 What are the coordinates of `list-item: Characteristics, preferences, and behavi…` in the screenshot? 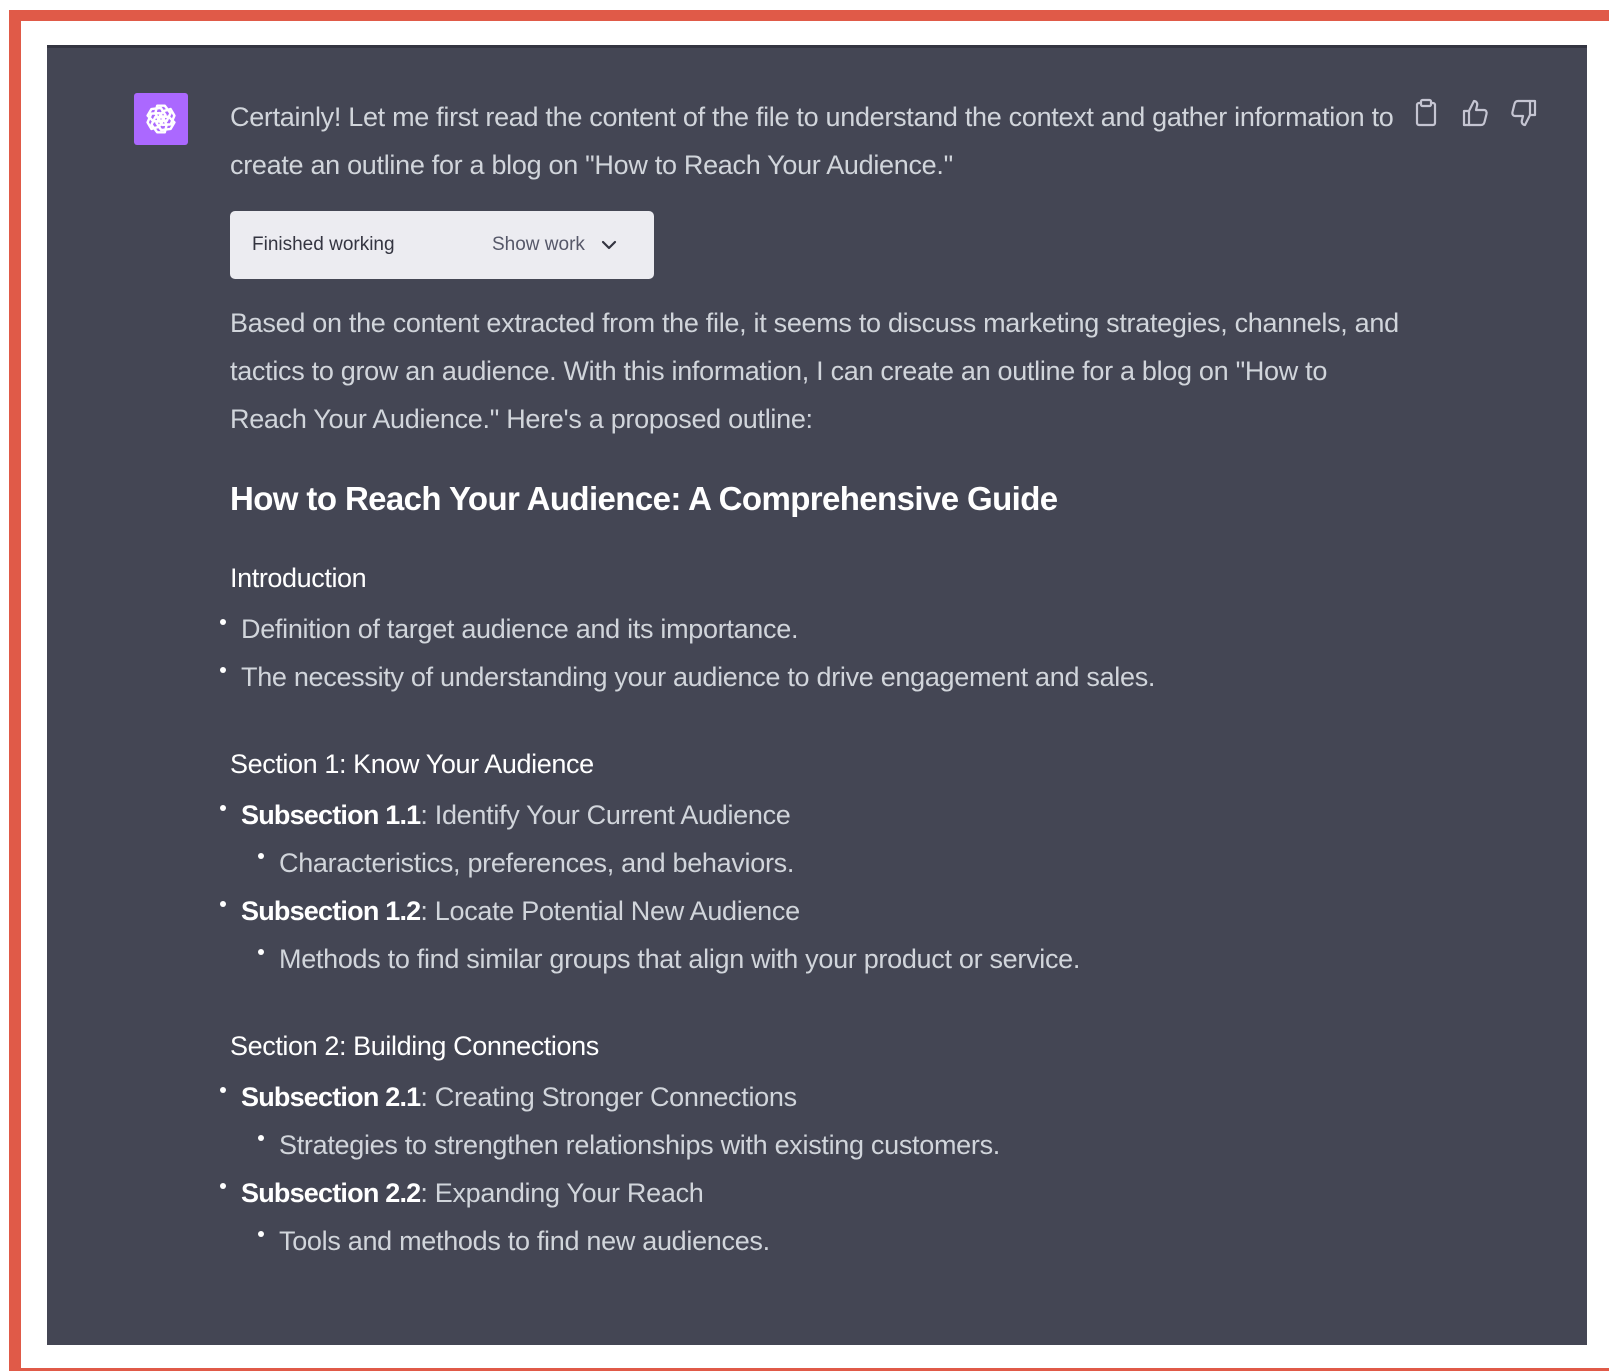 It's located at (815, 863).